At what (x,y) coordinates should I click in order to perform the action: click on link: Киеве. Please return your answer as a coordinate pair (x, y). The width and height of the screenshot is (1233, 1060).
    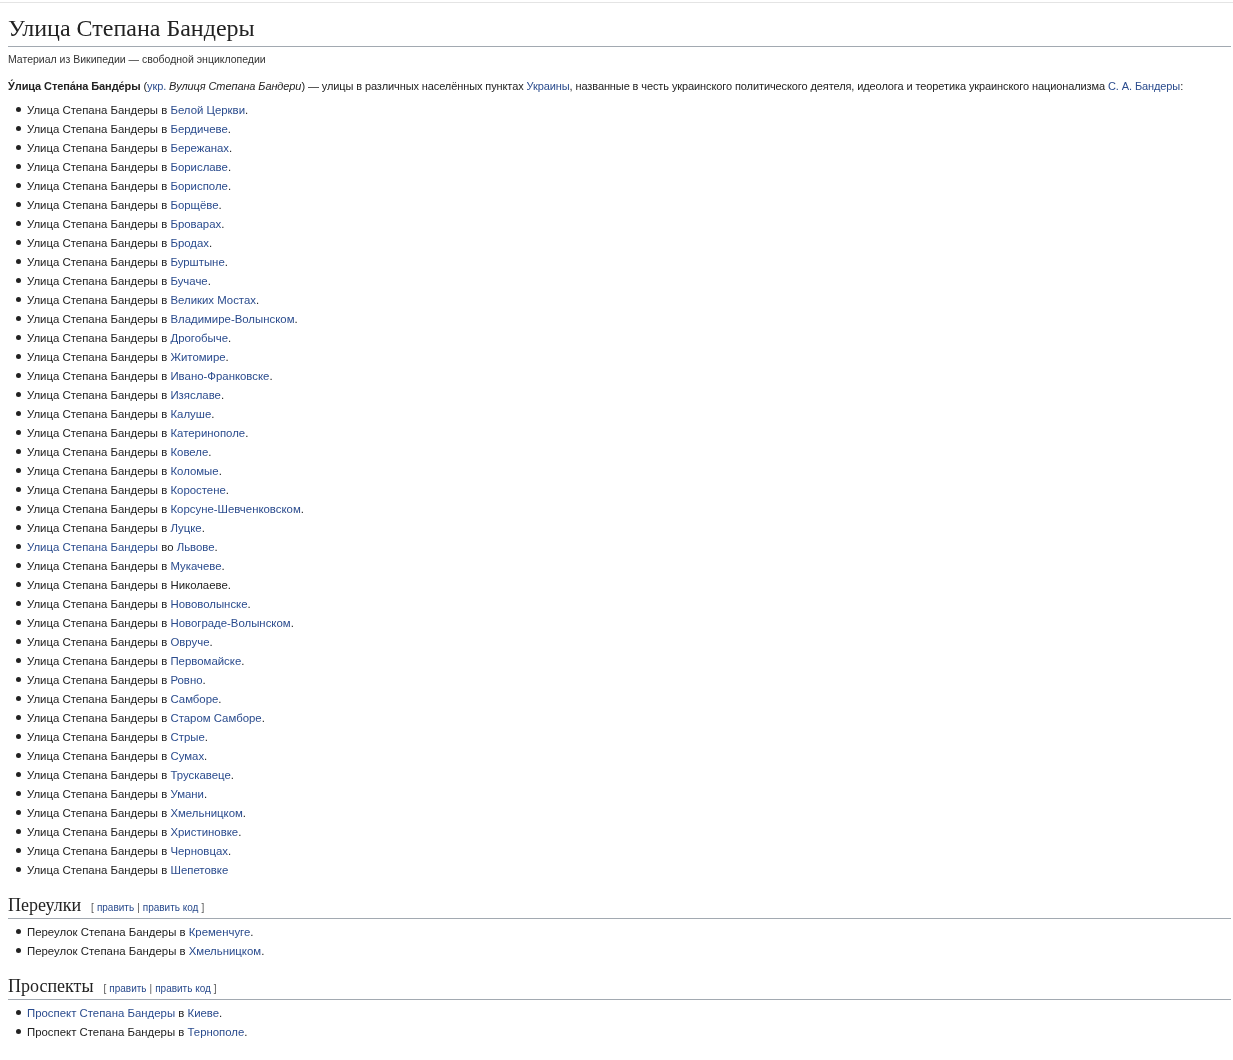
    Looking at the image, I should click on (203, 1012).